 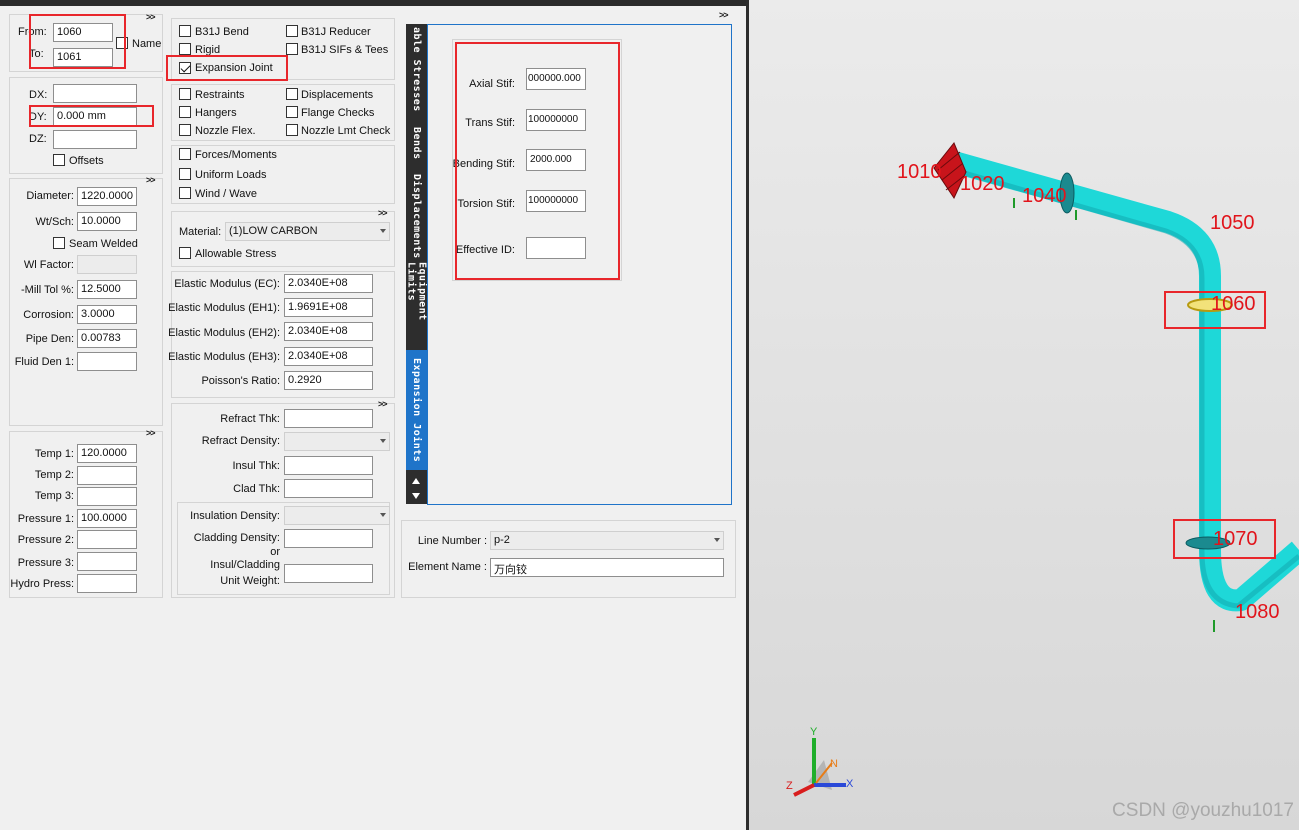 What do you see at coordinates (45, 519) in the screenshot?
I see `pressure1-label: Pressure 1:` at bounding box center [45, 519].